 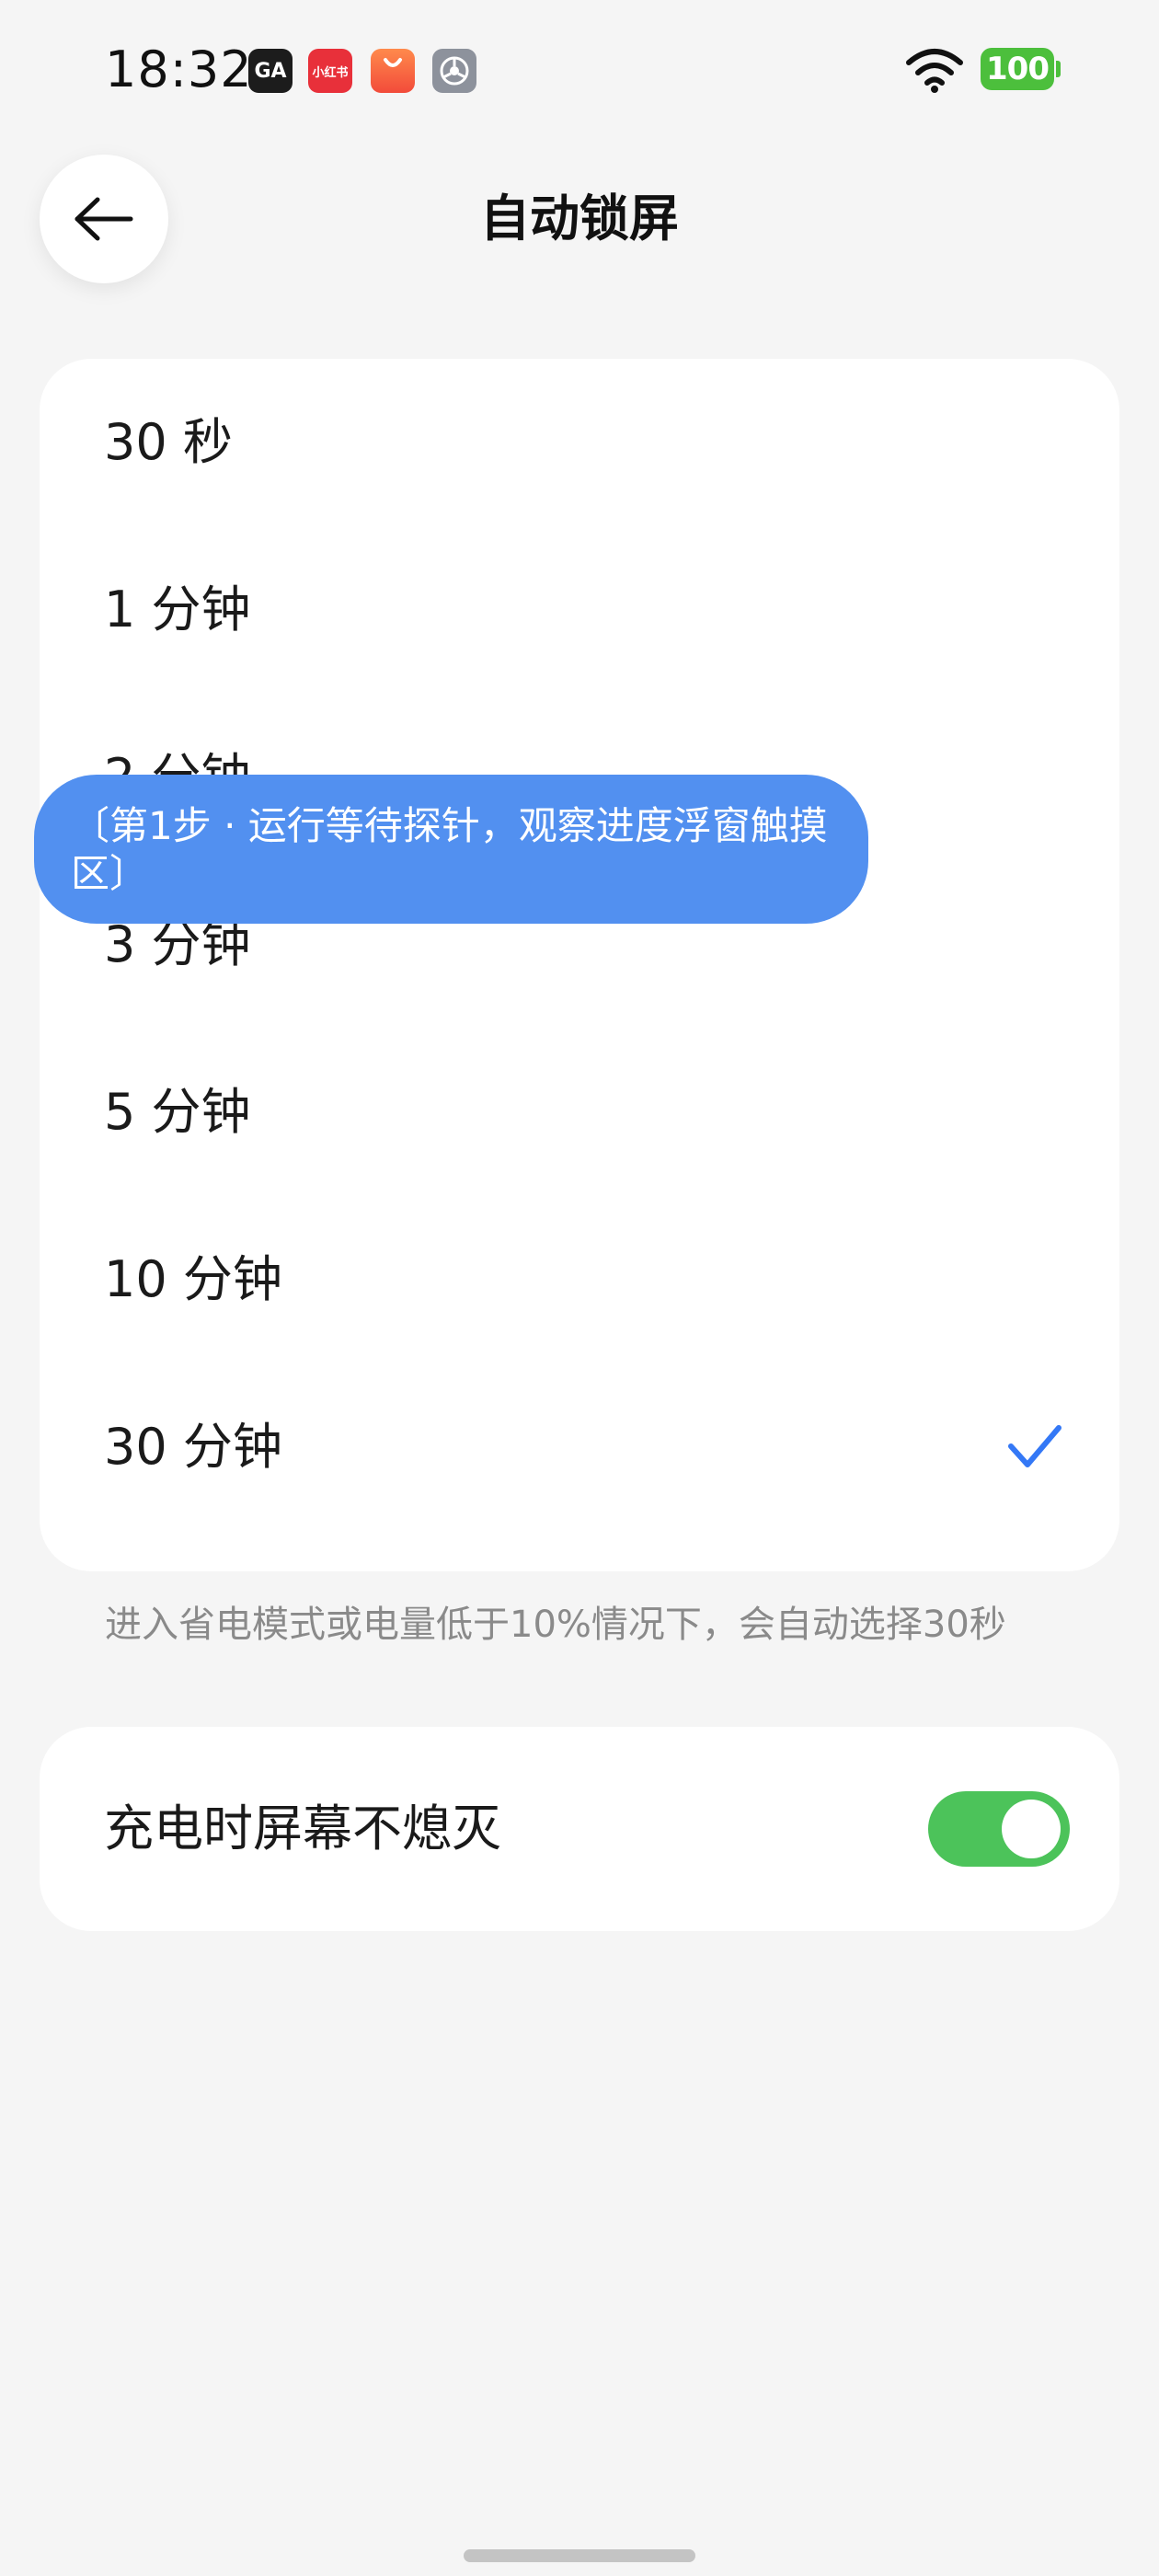 What do you see at coordinates (579, 218) in the screenshot?
I see `page-title: 自动锁屏` at bounding box center [579, 218].